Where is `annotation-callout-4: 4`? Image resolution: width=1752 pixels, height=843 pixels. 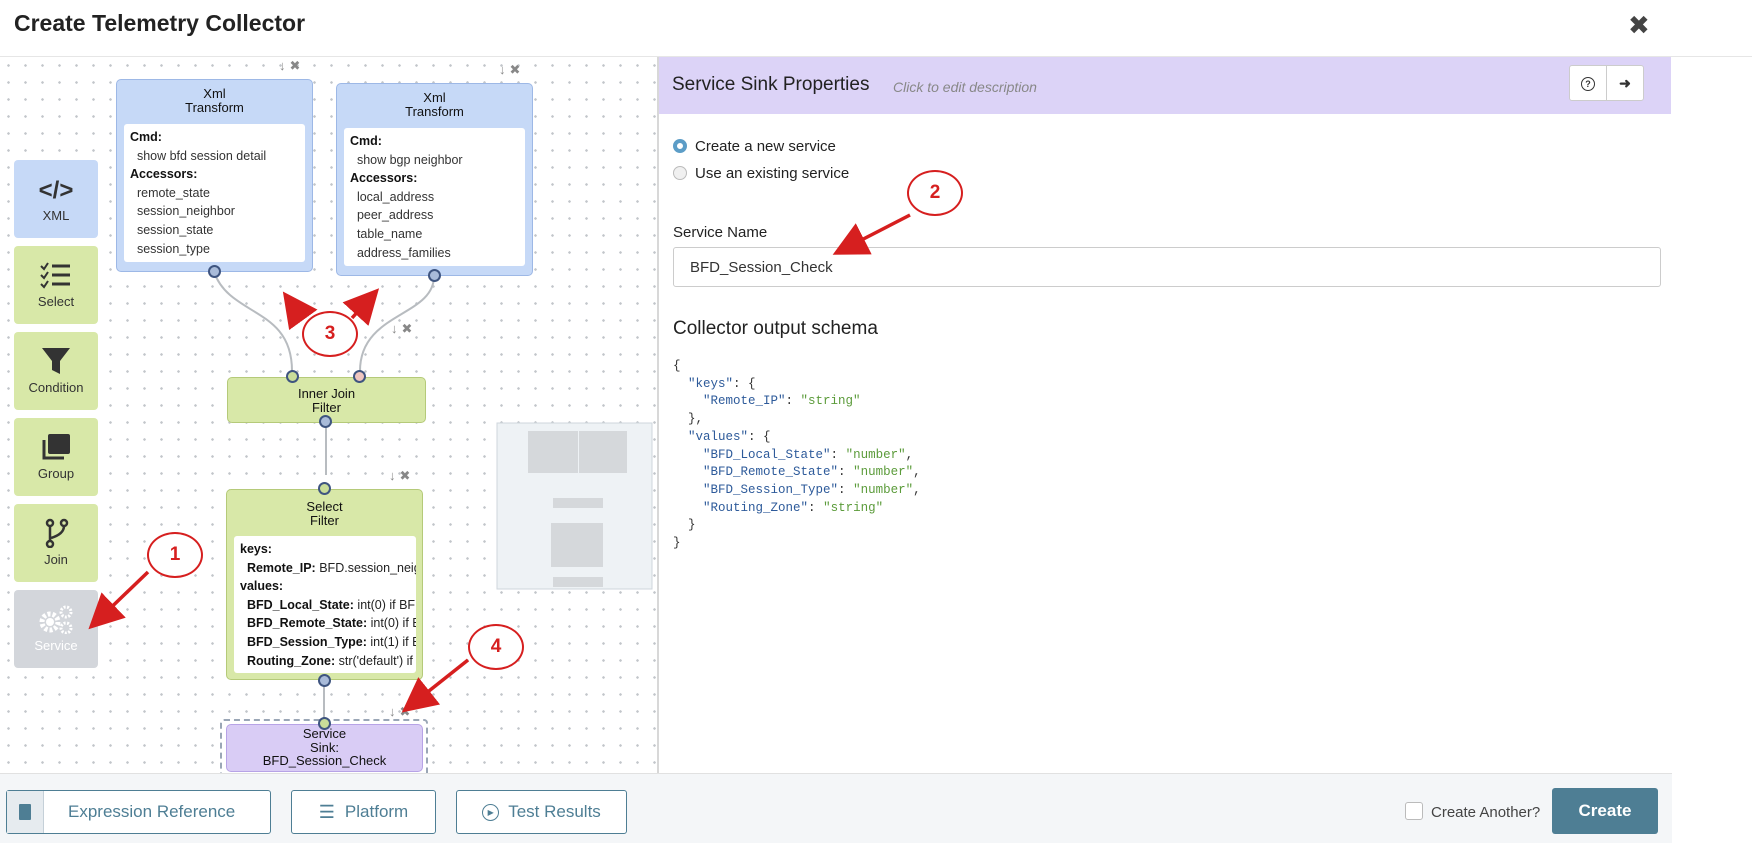 annotation-callout-4: 4 is located at coordinates (496, 647).